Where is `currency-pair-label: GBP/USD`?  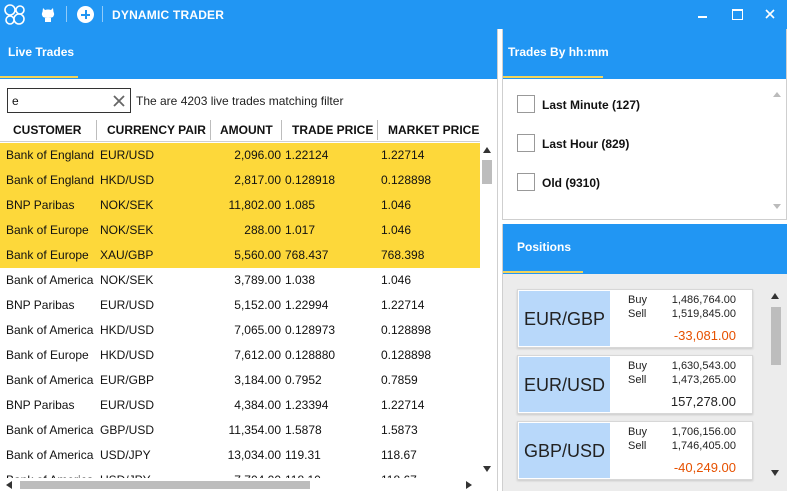
currency-pair-label: GBP/USD is located at coordinates (564, 451).